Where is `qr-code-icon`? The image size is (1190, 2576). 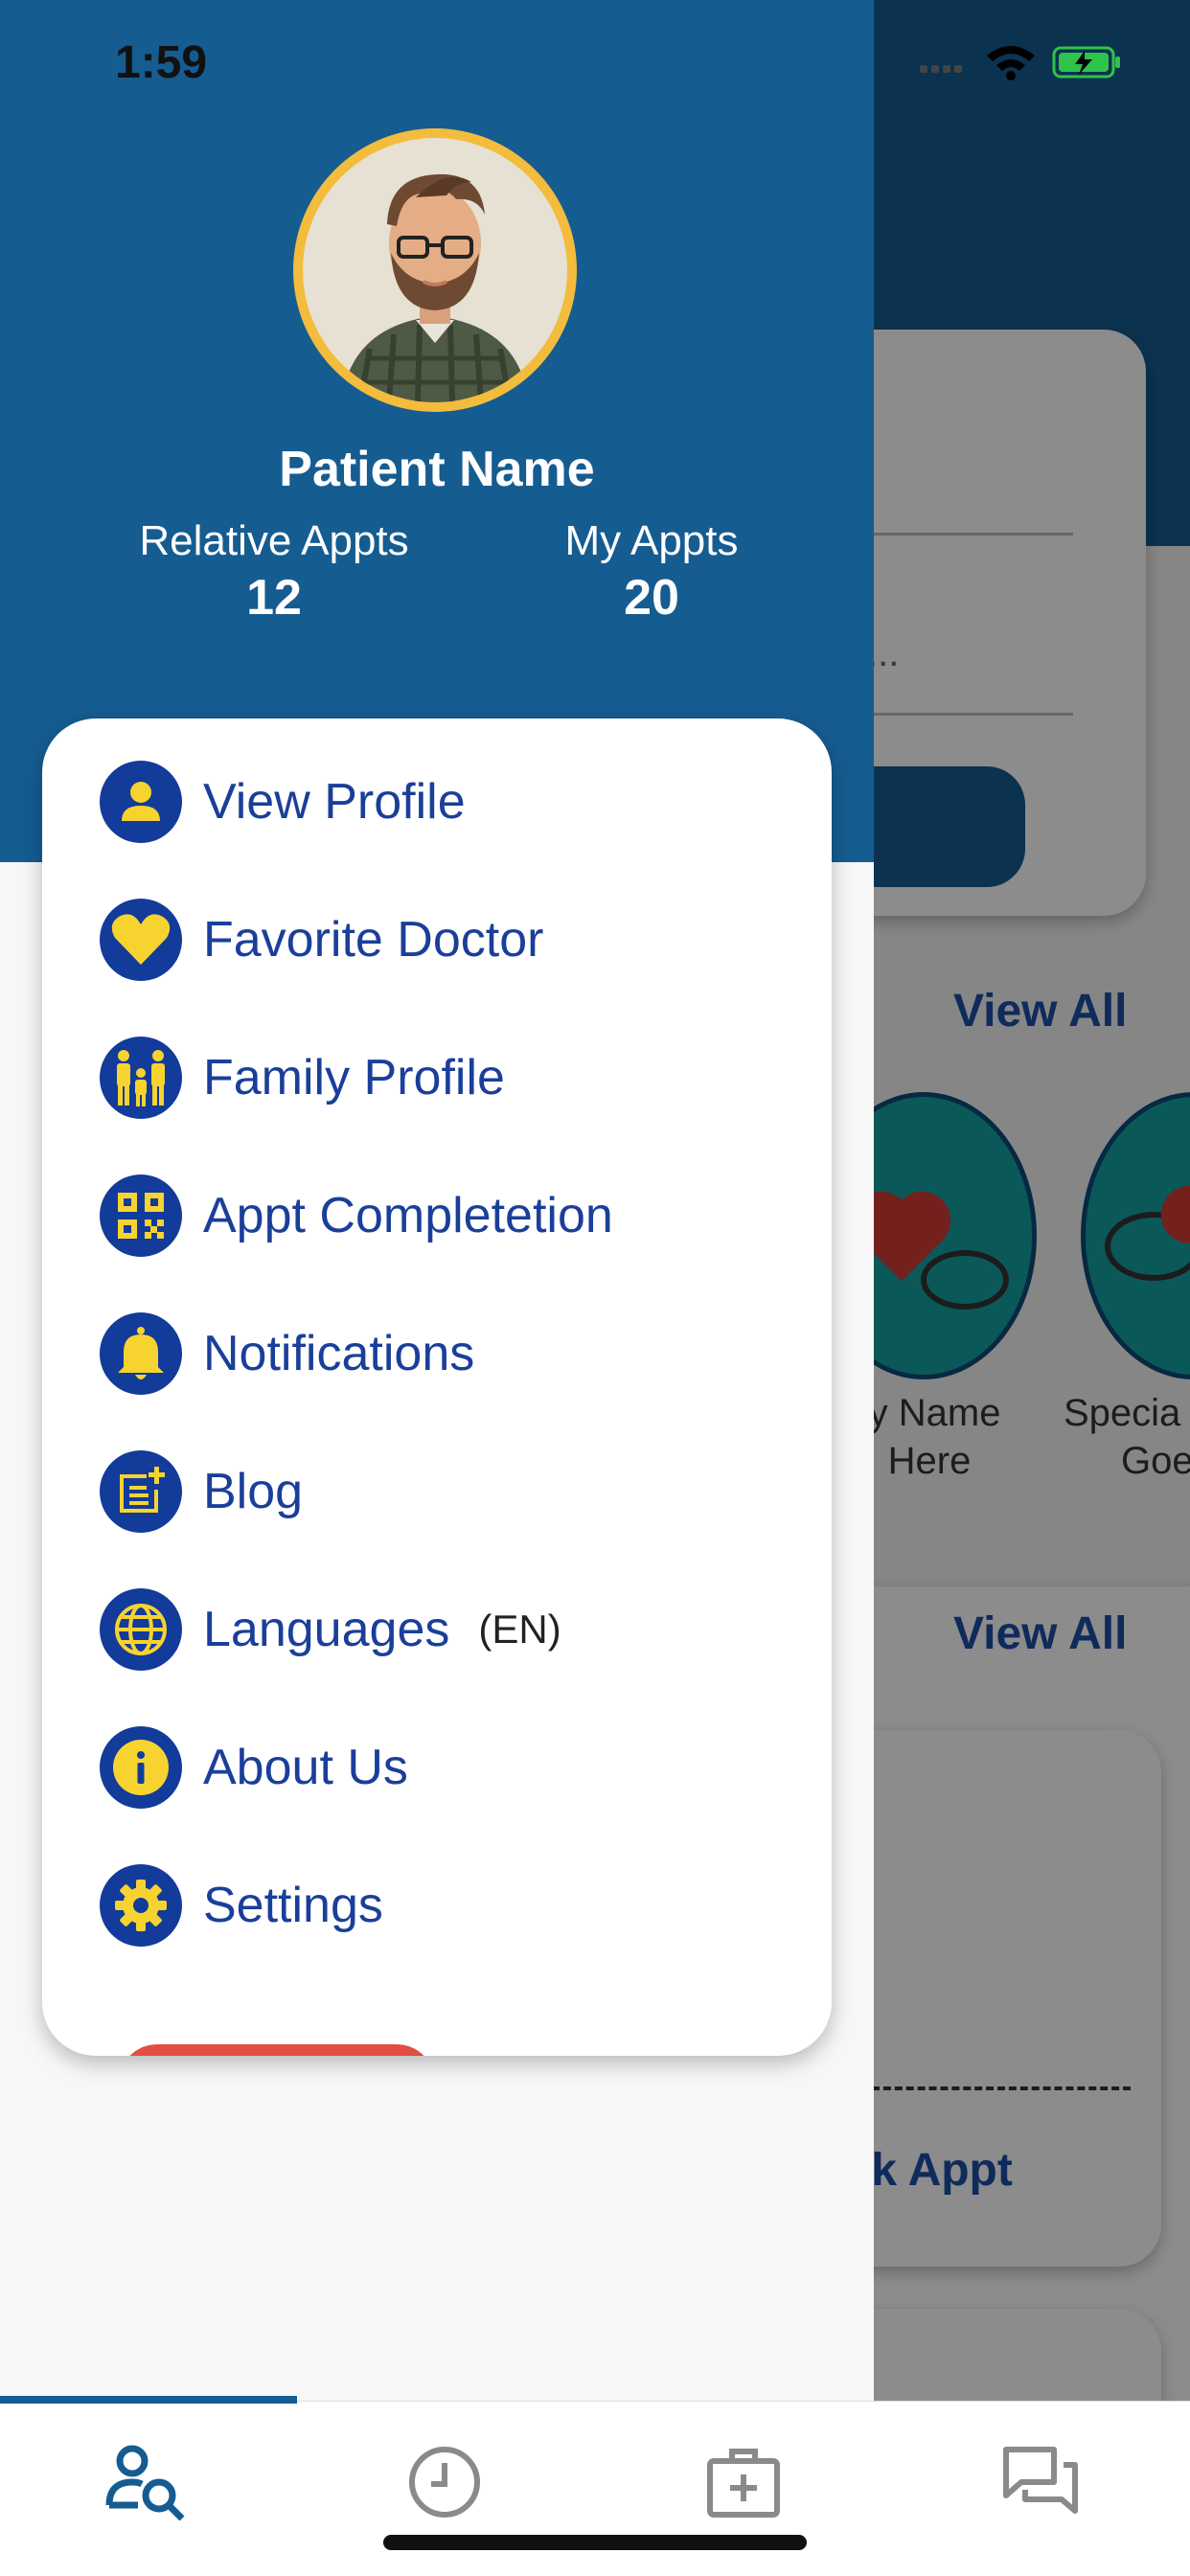
qr-code-icon is located at coordinates (141, 1215).